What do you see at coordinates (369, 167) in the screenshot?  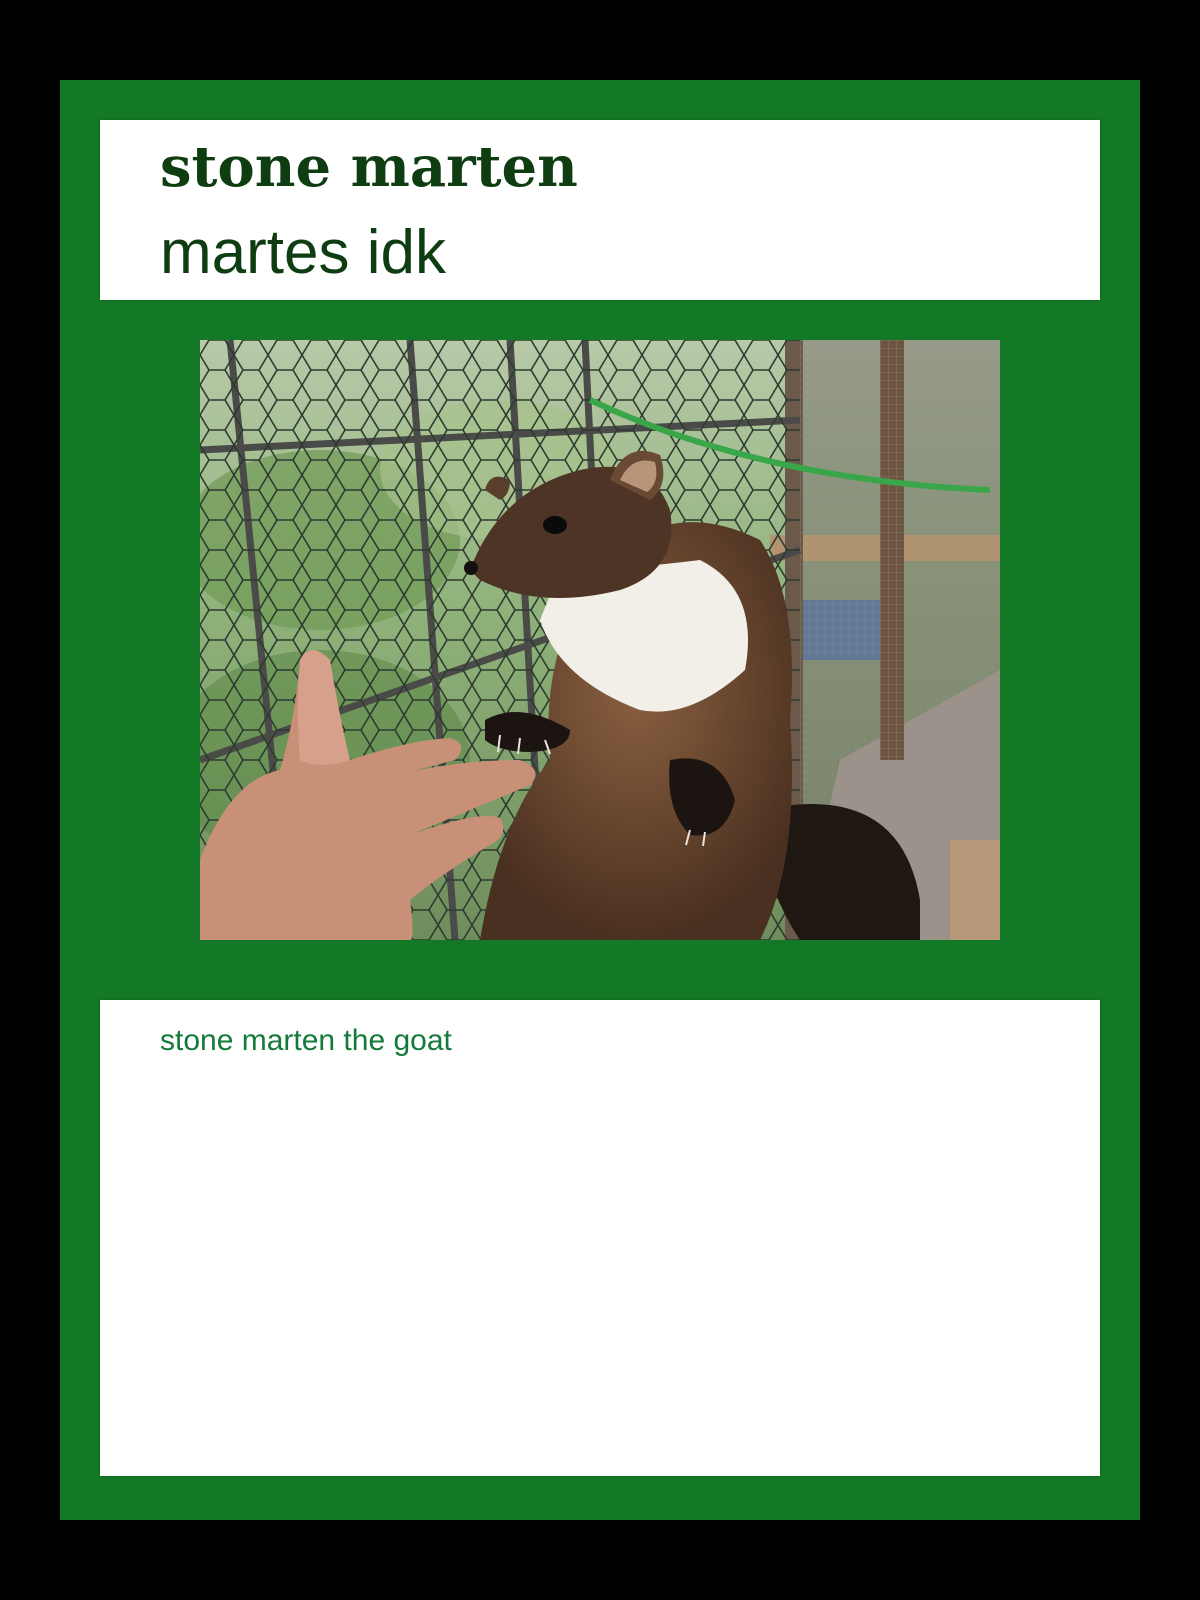 I see `common-name: stone marten` at bounding box center [369, 167].